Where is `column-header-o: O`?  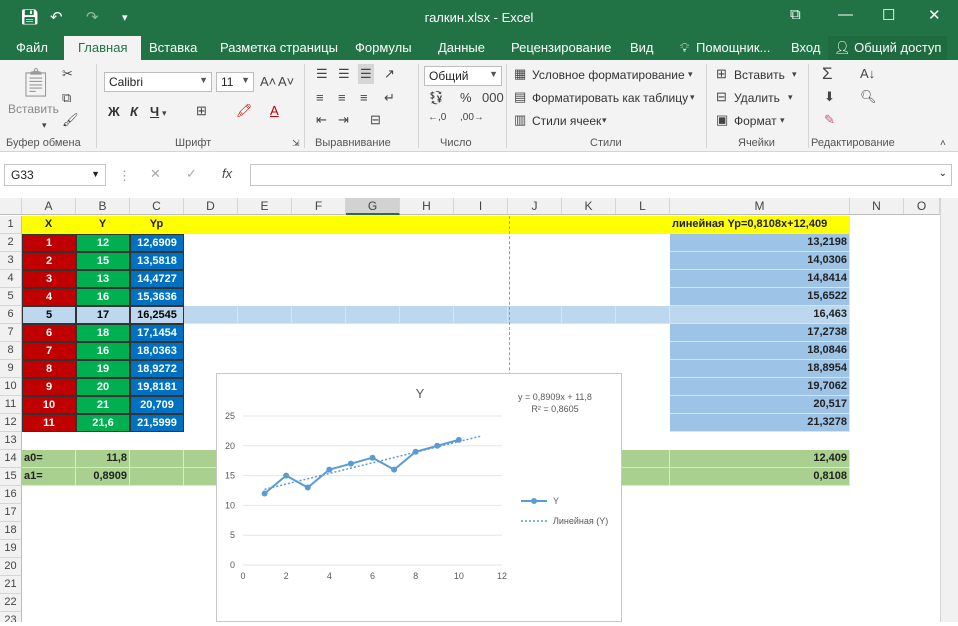
column-header-o: O is located at coordinates (922, 206).